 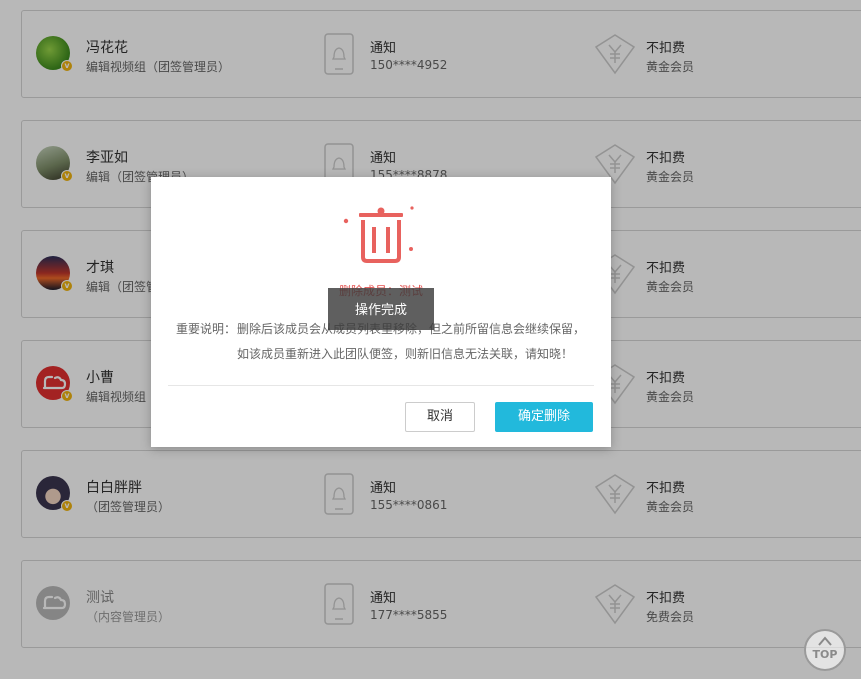 I want to click on cancel-button: 取消, so click(x=440, y=417).